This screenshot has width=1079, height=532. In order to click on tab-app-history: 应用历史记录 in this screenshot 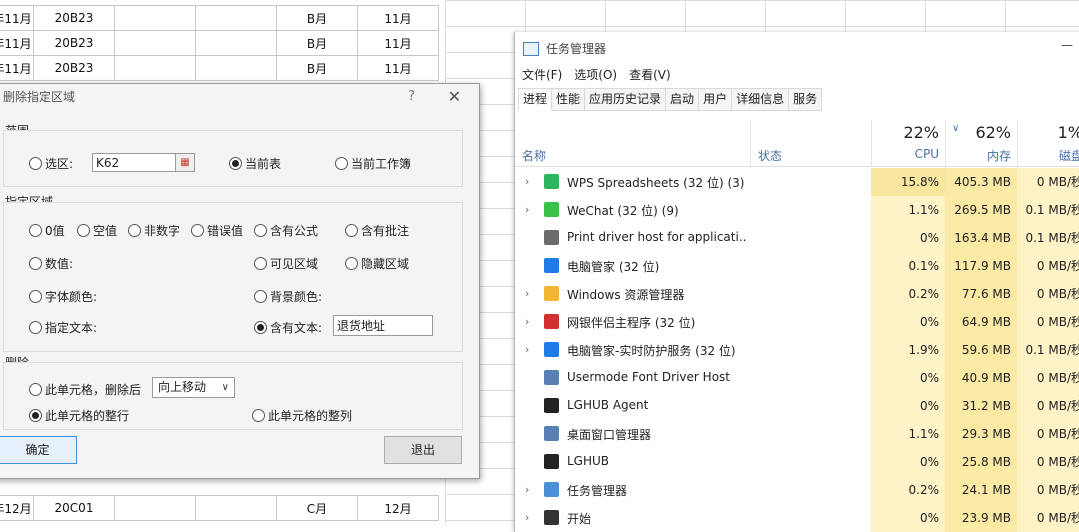, I will do `click(626, 99)`.